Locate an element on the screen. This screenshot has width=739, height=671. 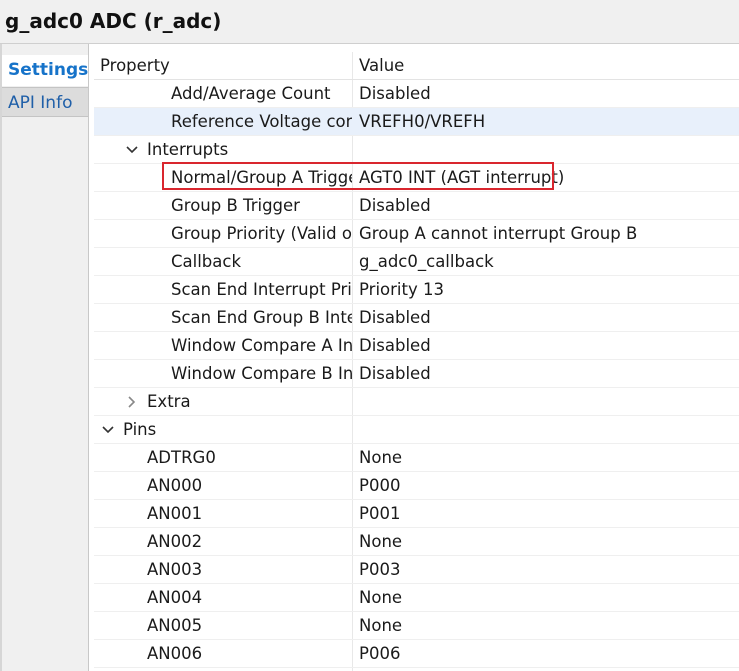
property-value: g_adc0_callback is located at coordinates (426, 261).